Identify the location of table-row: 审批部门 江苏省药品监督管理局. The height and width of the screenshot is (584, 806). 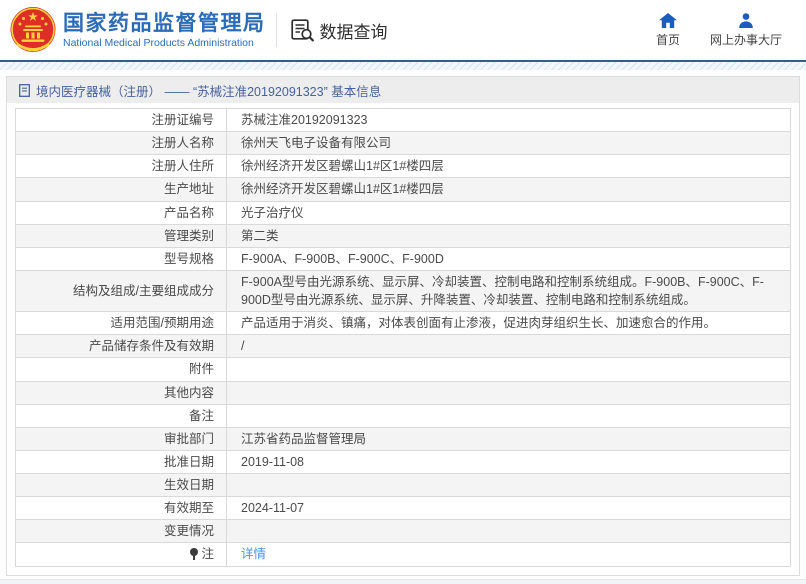
(403, 438).